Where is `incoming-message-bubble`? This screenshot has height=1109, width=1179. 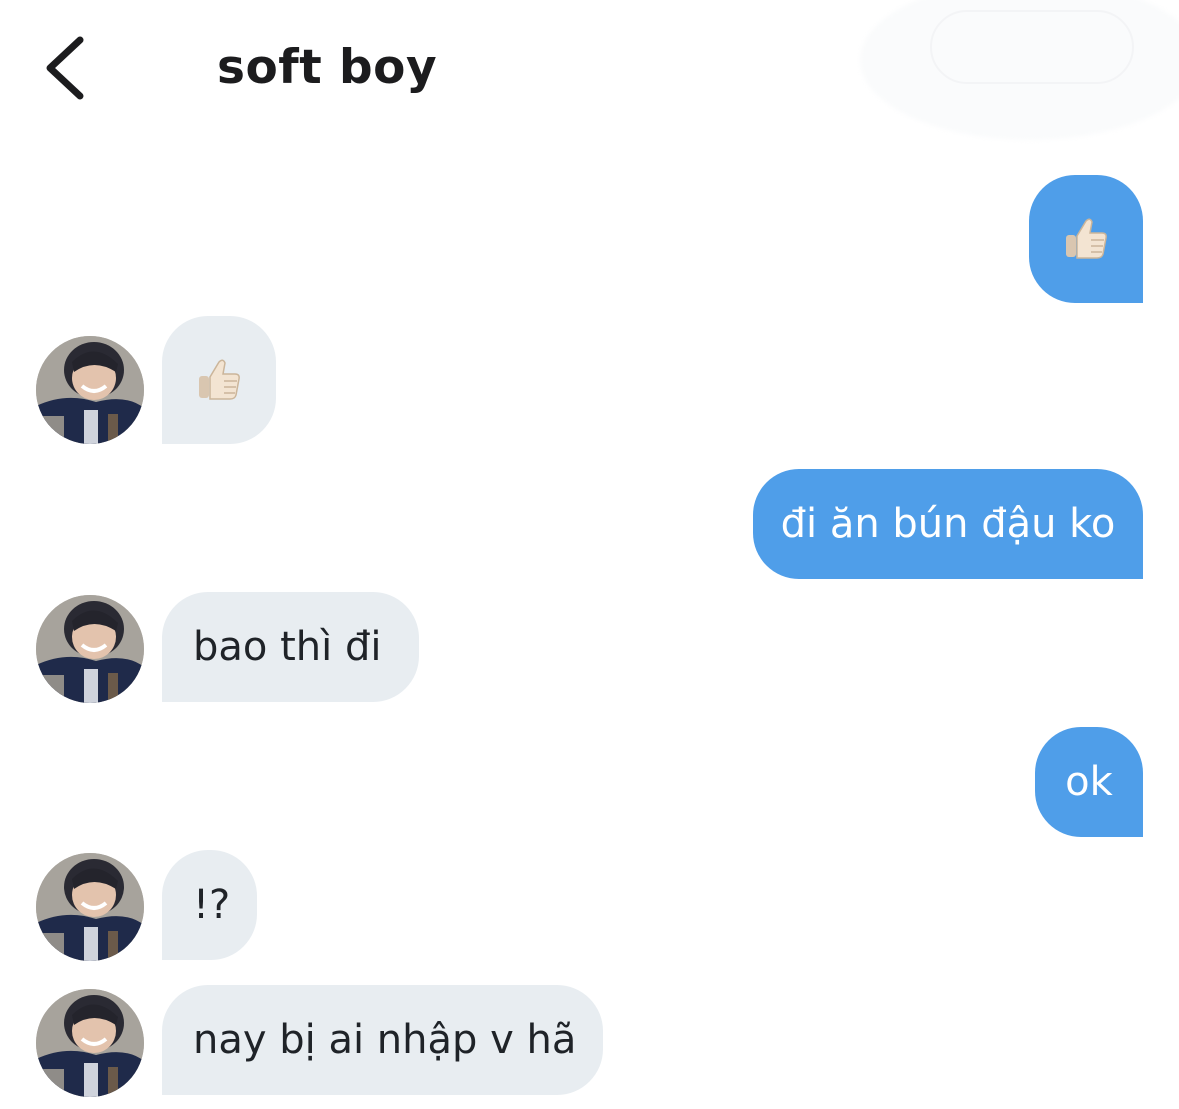
incoming-message-bubble is located at coordinates (219, 380).